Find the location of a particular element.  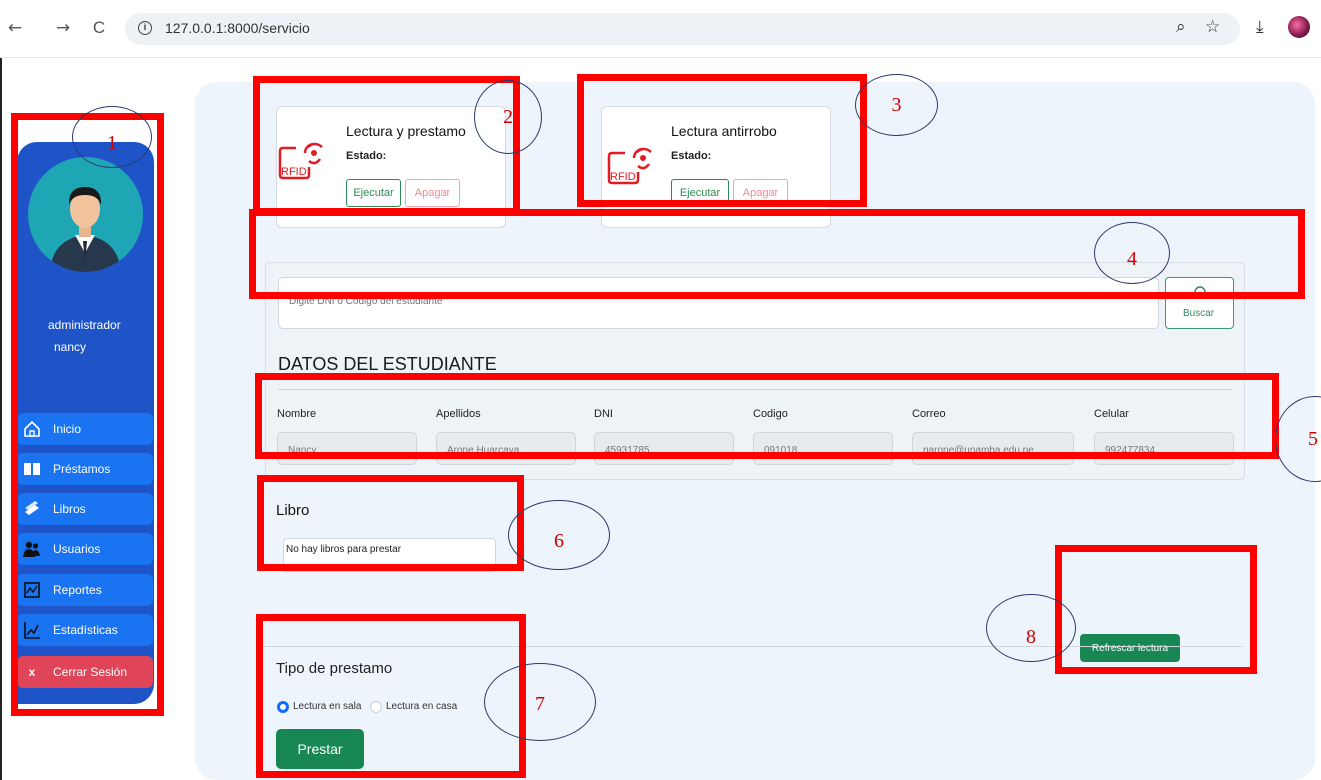

annotation-circle-2: 2 is located at coordinates (508, 117).